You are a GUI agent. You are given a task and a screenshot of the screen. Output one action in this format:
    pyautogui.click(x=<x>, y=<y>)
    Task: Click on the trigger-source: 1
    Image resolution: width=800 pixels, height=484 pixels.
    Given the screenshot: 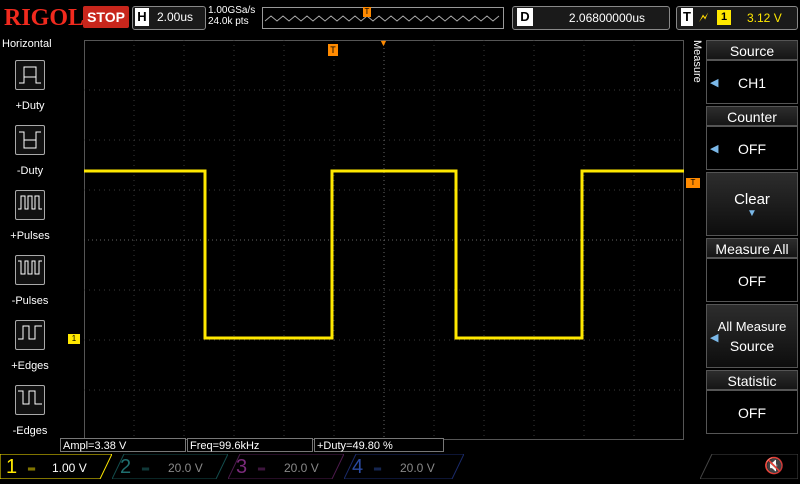 What is the action you would take?
    pyautogui.click(x=724, y=17)
    